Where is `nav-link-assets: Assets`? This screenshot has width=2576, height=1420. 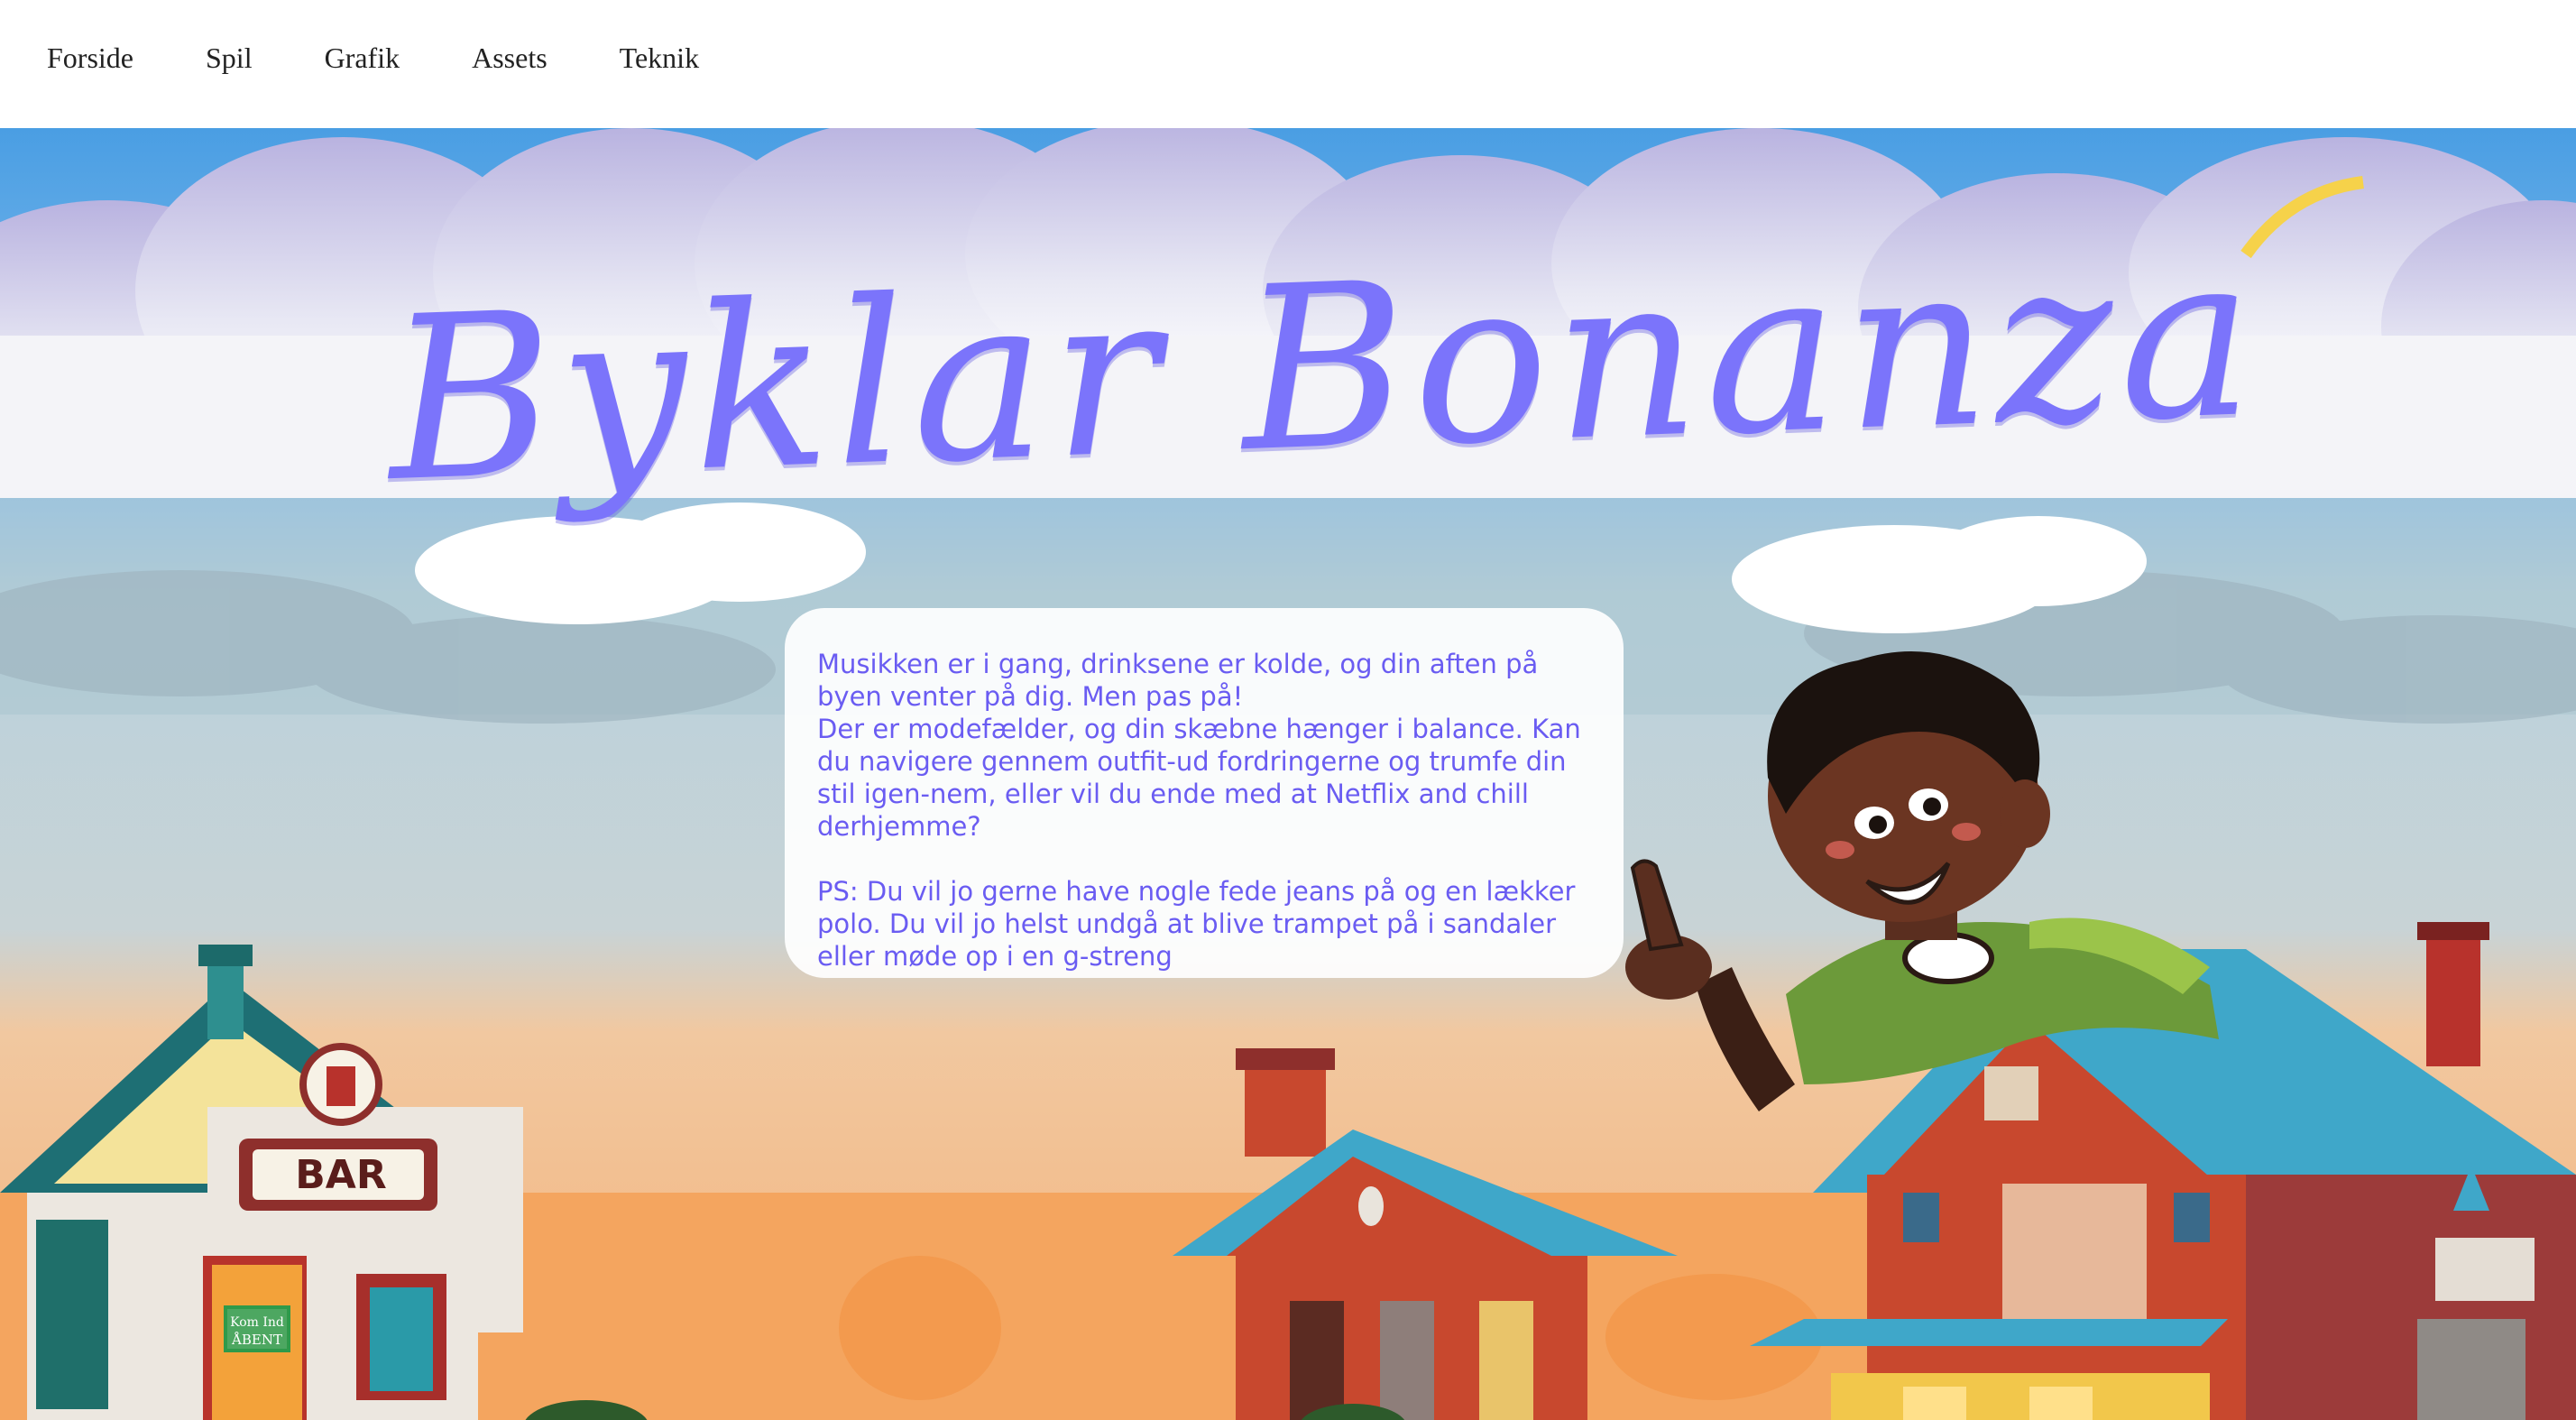
nav-link-assets: Assets is located at coordinates (510, 58).